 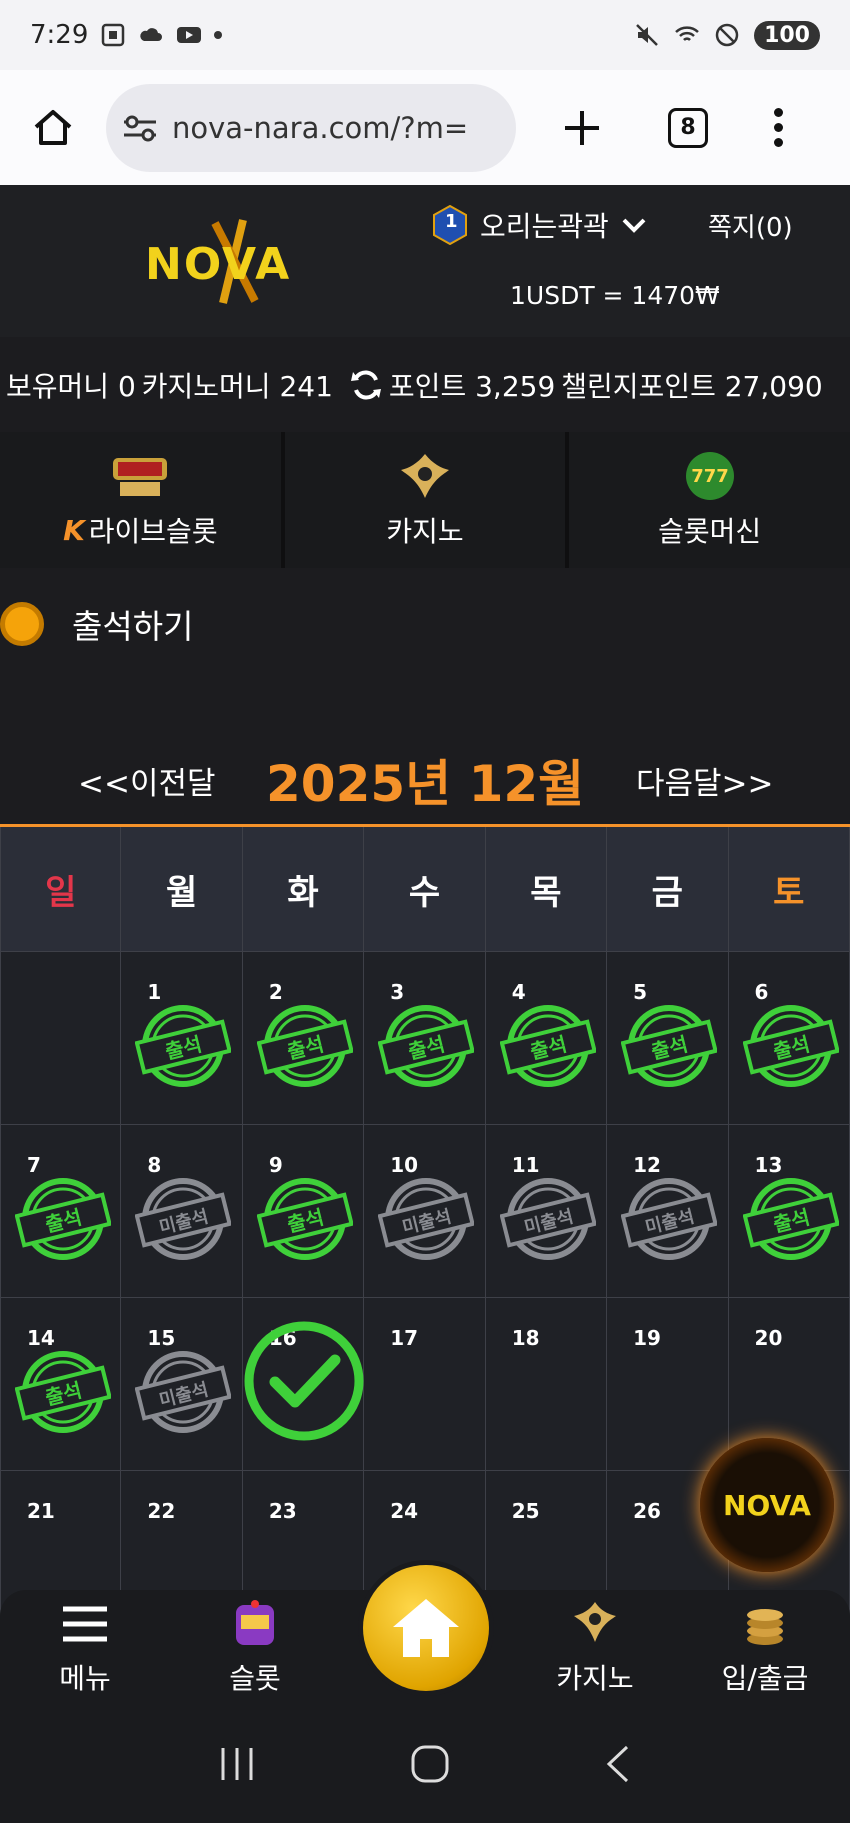 What do you see at coordinates (787, 35) in the screenshot?
I see `battery-indicator: 100` at bounding box center [787, 35].